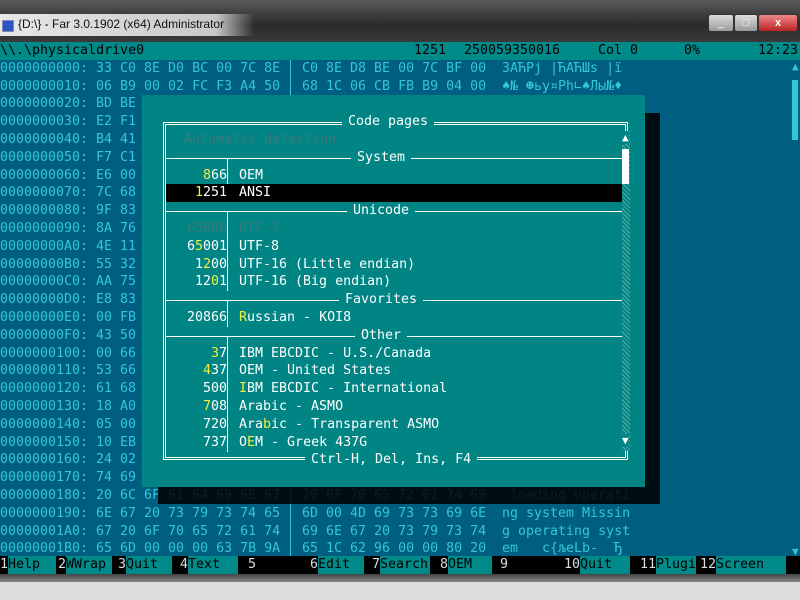  What do you see at coordinates (184, 564) in the screenshot?
I see `fkey-number: 4` at bounding box center [184, 564].